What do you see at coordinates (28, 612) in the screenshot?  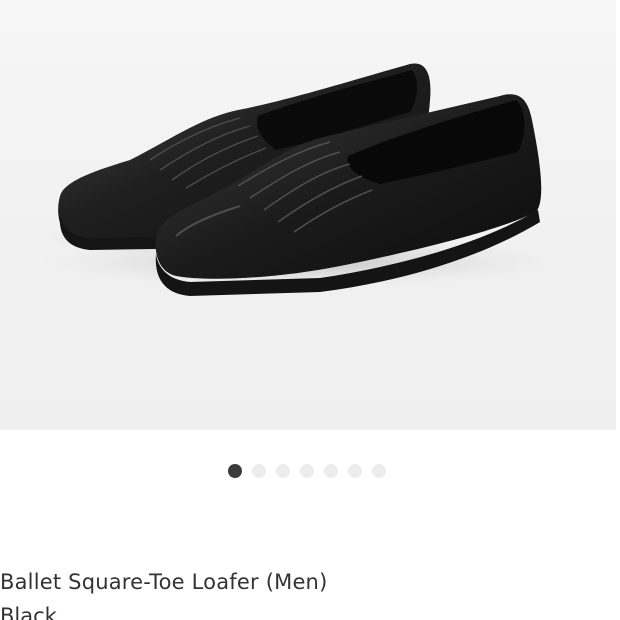 I see `product-color: Black` at bounding box center [28, 612].